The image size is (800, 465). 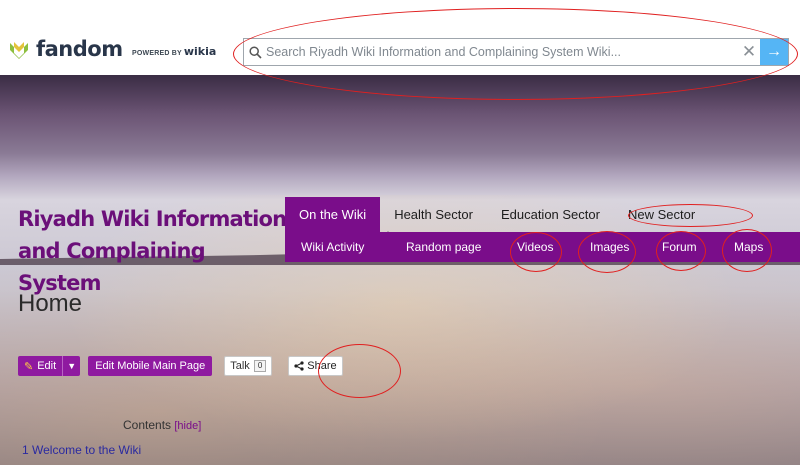 What do you see at coordinates (81, 450) in the screenshot?
I see `toc-item-welcome: 1 Welcome to the Wiki` at bounding box center [81, 450].